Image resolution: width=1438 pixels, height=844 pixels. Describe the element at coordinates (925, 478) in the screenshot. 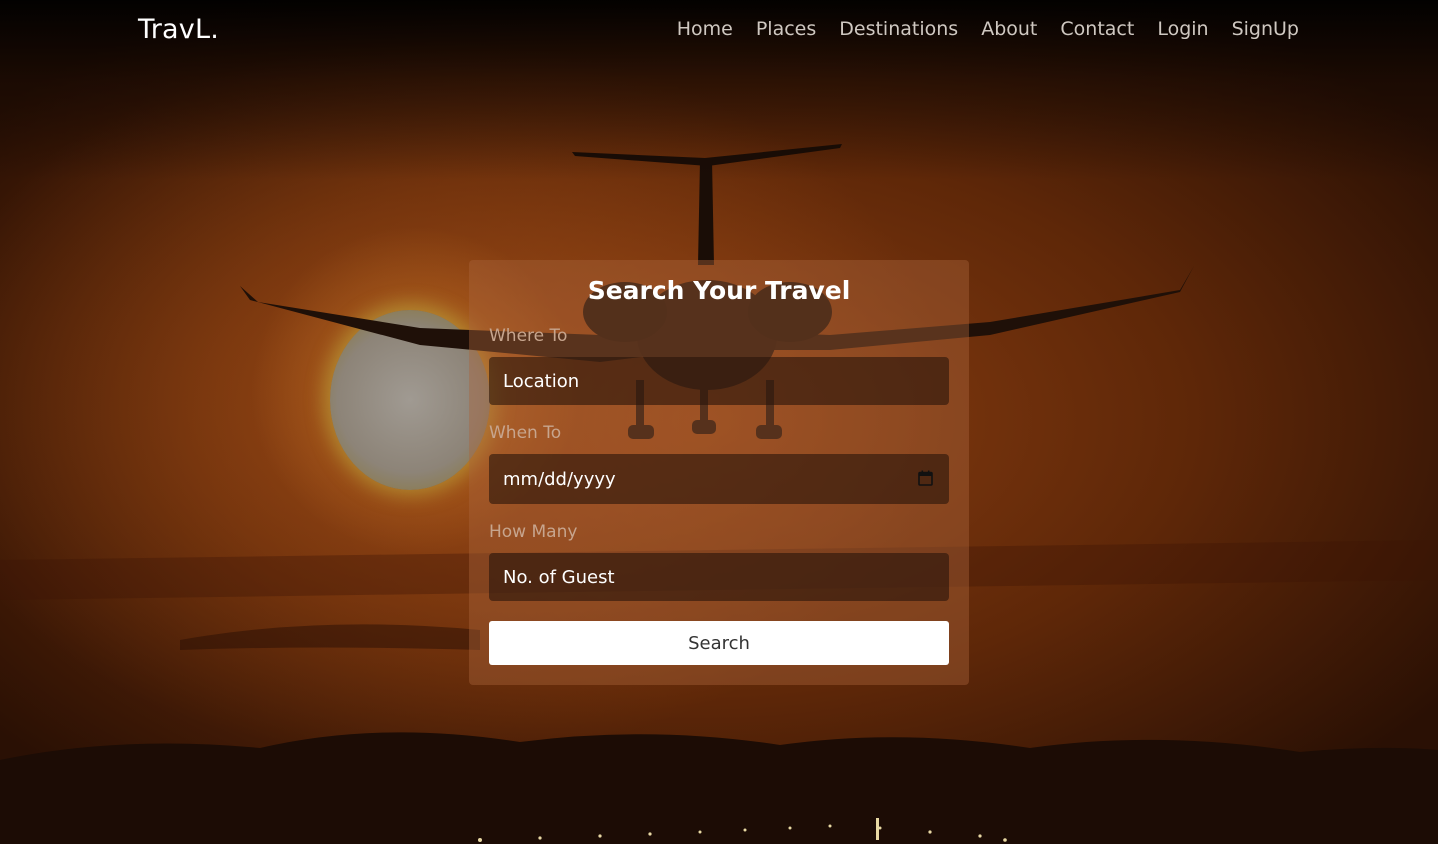

I see `calendar-icon` at that location.